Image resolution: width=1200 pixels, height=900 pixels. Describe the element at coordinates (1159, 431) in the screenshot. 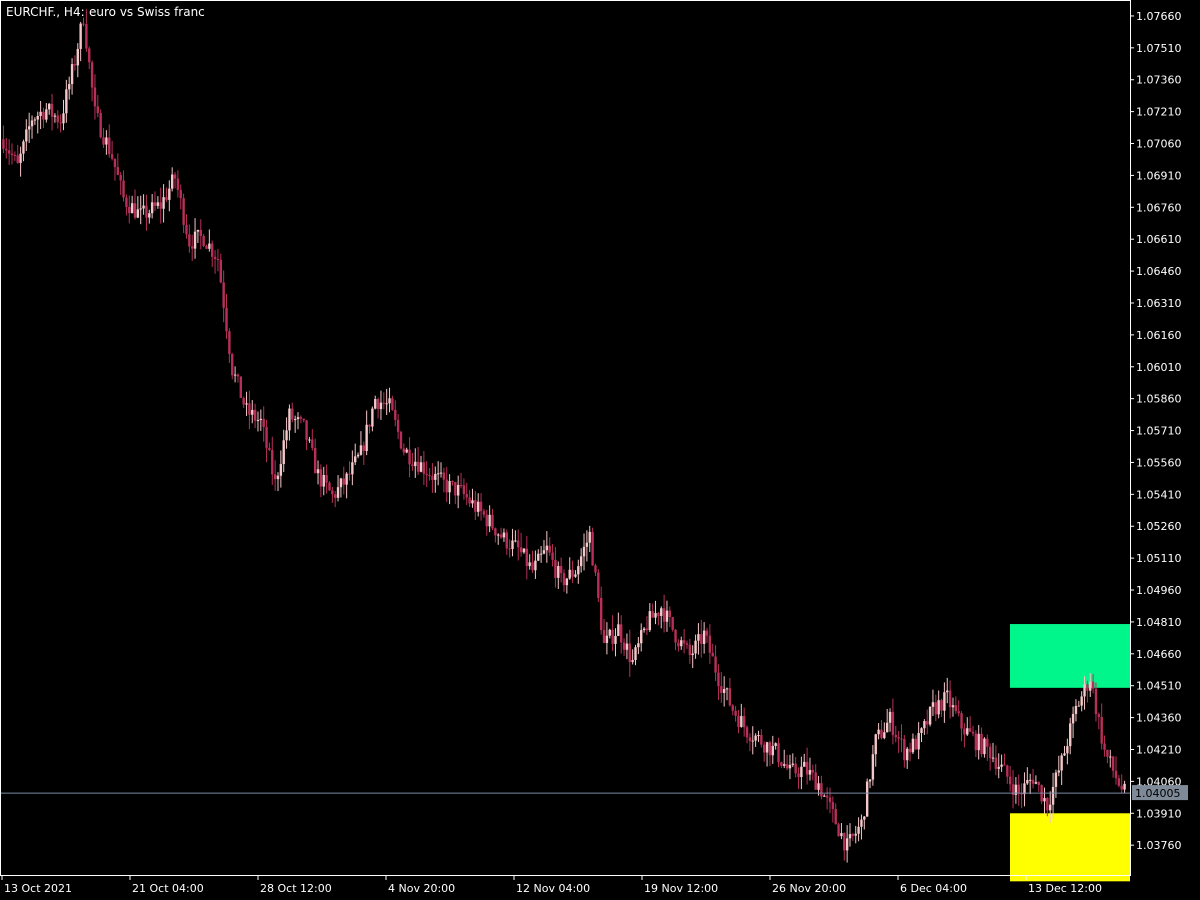

I see `price-axis-label: 1.05710` at that location.